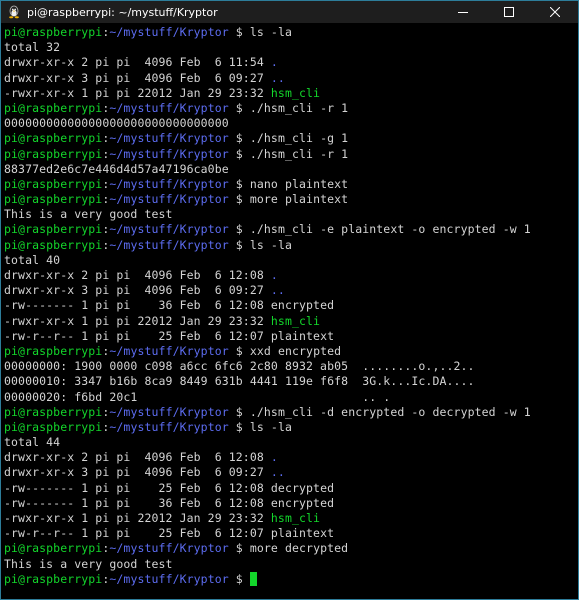  What do you see at coordinates (291, 457) in the screenshot?
I see `ls-entry: drwxr-xr-x 2 pi pi 4096 Feb 6 12:08 .` at bounding box center [291, 457].